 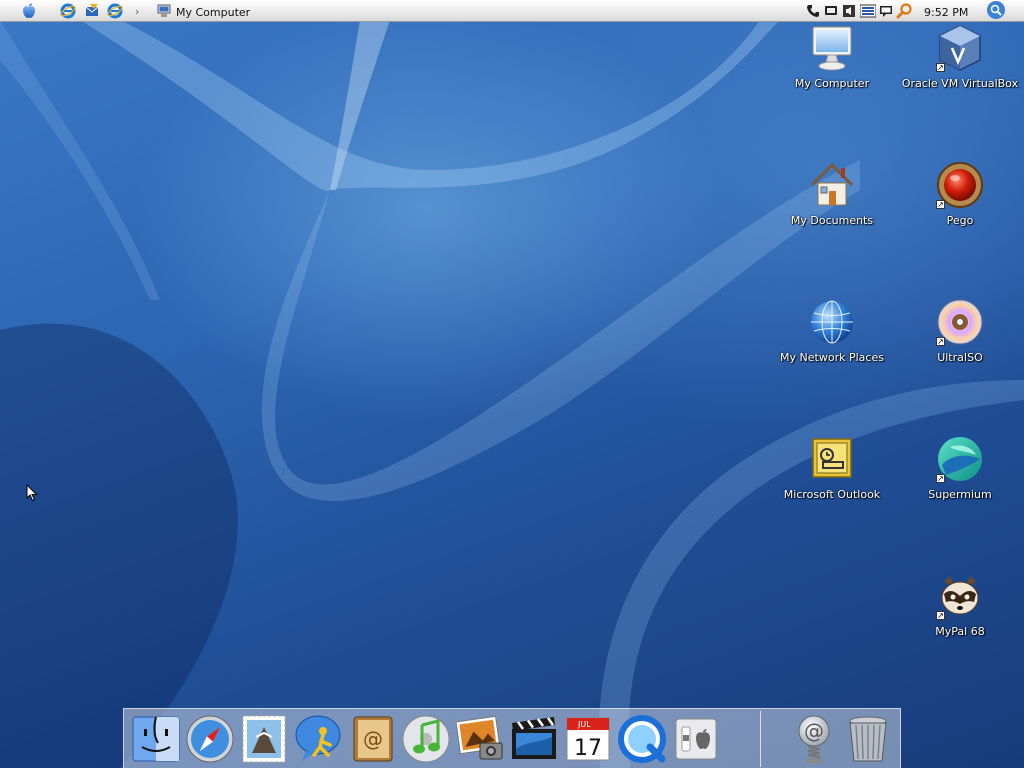 I want to click on menu-bar: › My Computer 9:52 PM, so click(x=512, y=11).